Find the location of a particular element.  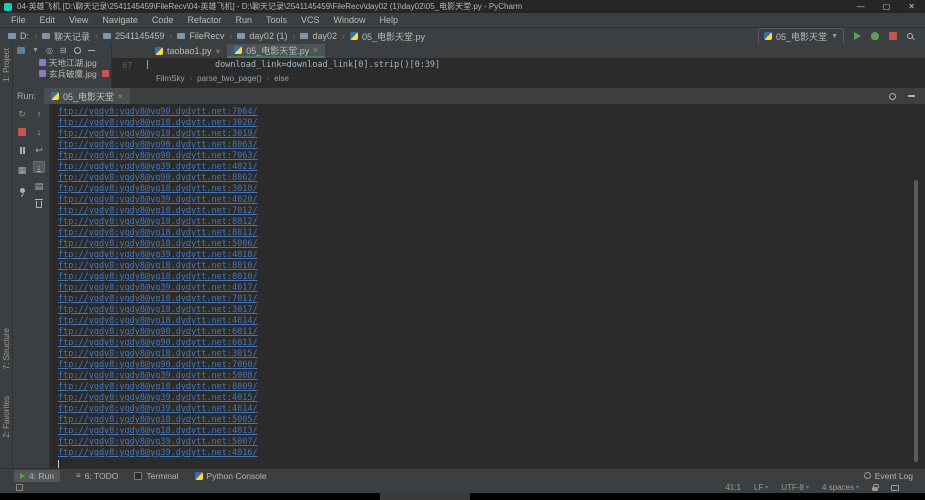

console-ftp-link: ftp://ygdy8:ygdy8@yg18.dydytt.net:5006/ is located at coordinates (491, 244).